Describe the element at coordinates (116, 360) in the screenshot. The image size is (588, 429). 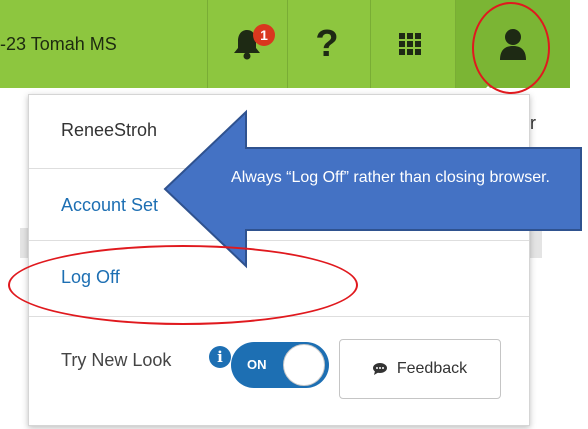
I see `try-new-look-label: Try New Look` at that location.